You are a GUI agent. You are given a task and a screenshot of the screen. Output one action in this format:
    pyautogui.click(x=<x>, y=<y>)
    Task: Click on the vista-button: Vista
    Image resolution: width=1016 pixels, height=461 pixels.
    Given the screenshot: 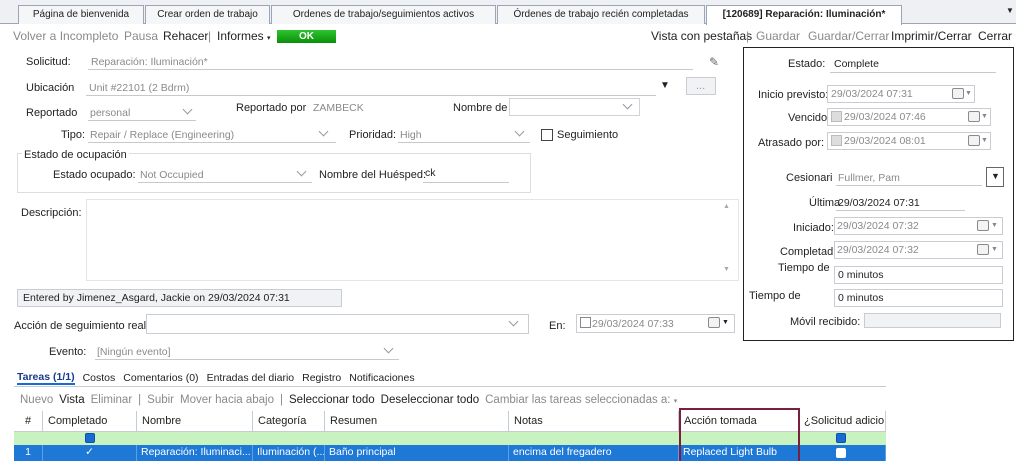 What is the action you would take?
    pyautogui.click(x=71, y=400)
    